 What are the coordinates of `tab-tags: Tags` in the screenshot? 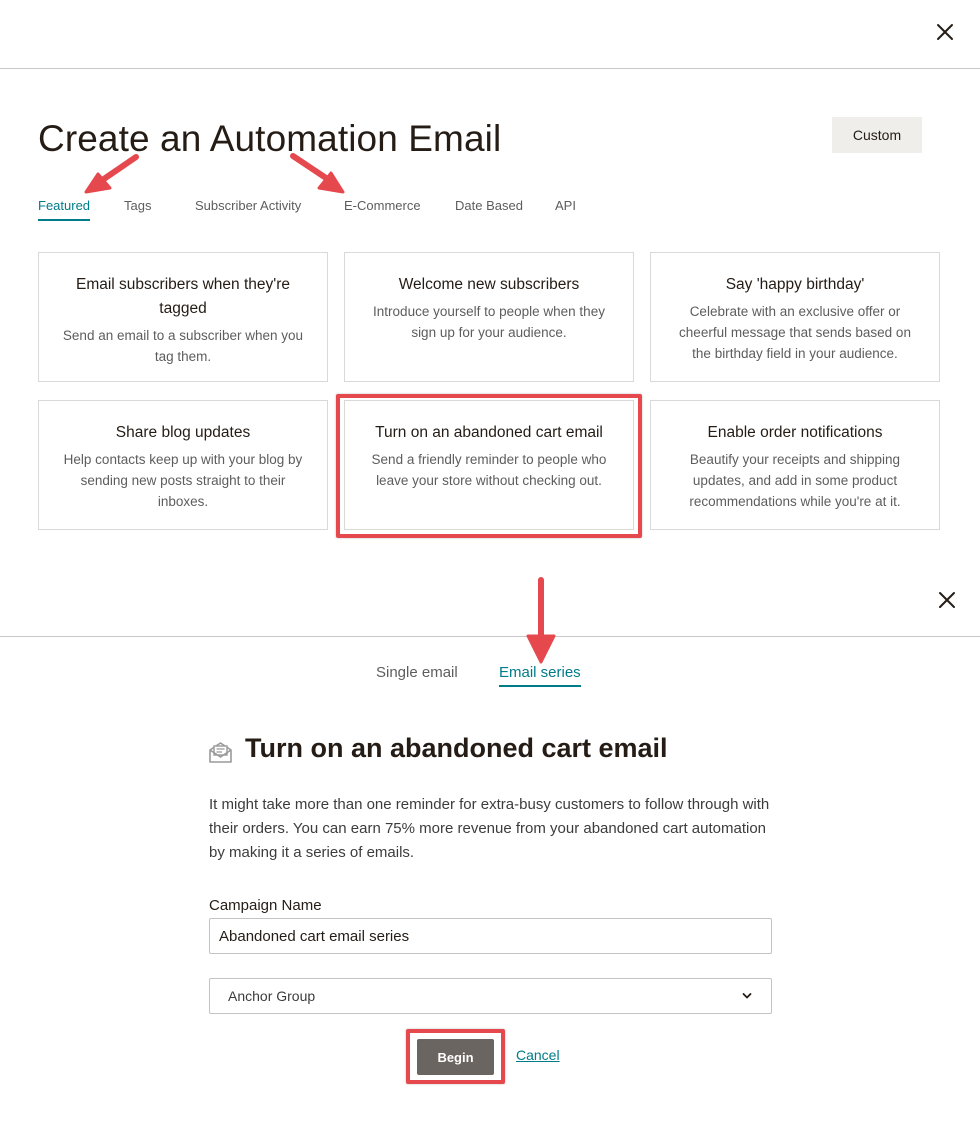 It's located at (137, 208).